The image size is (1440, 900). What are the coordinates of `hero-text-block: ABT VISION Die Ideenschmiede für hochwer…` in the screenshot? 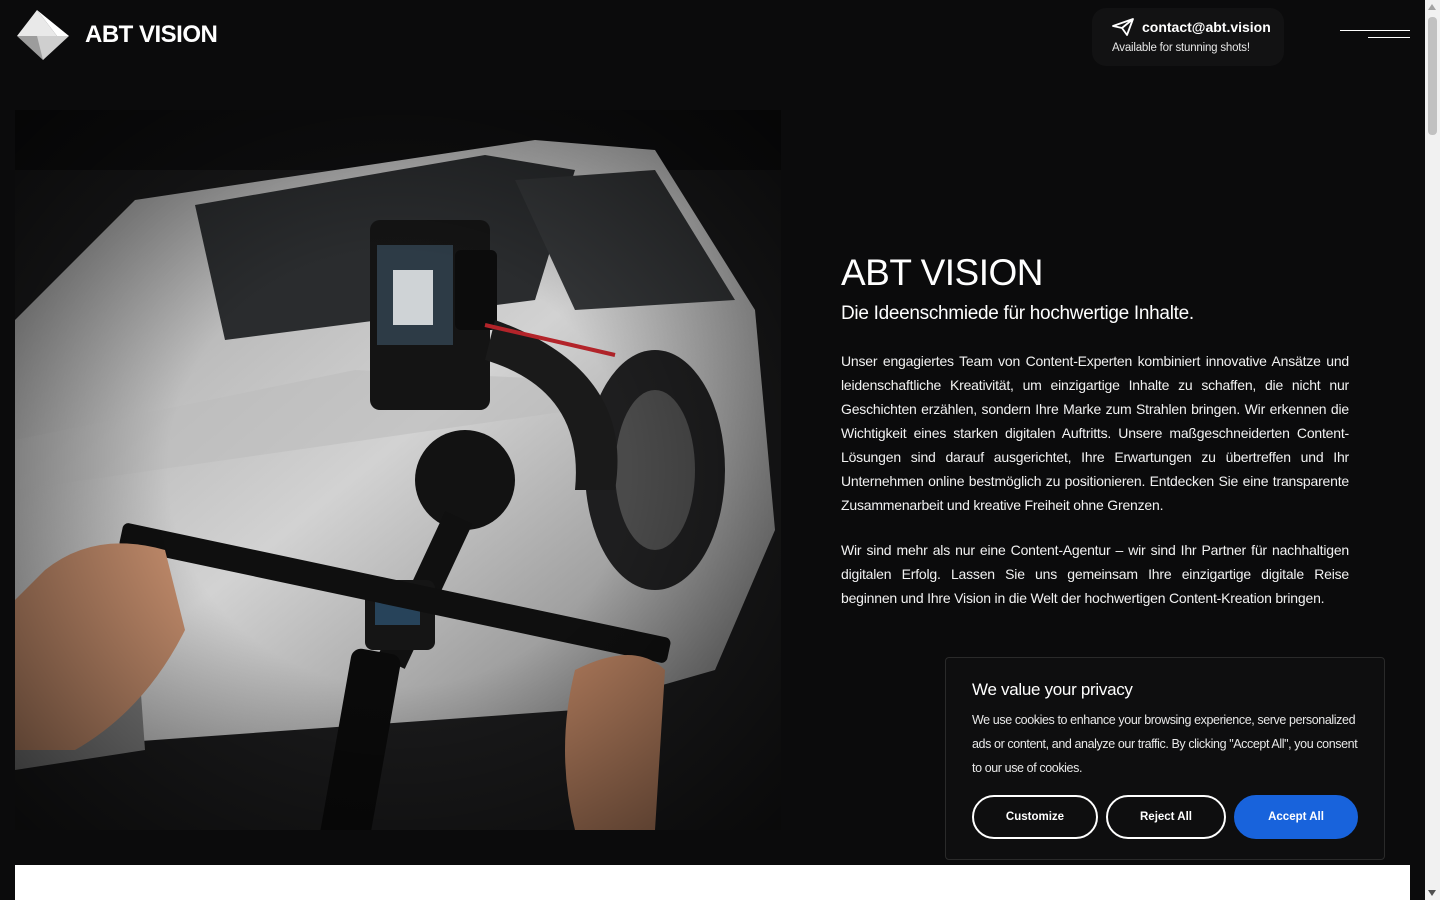 It's located at (1095, 431).